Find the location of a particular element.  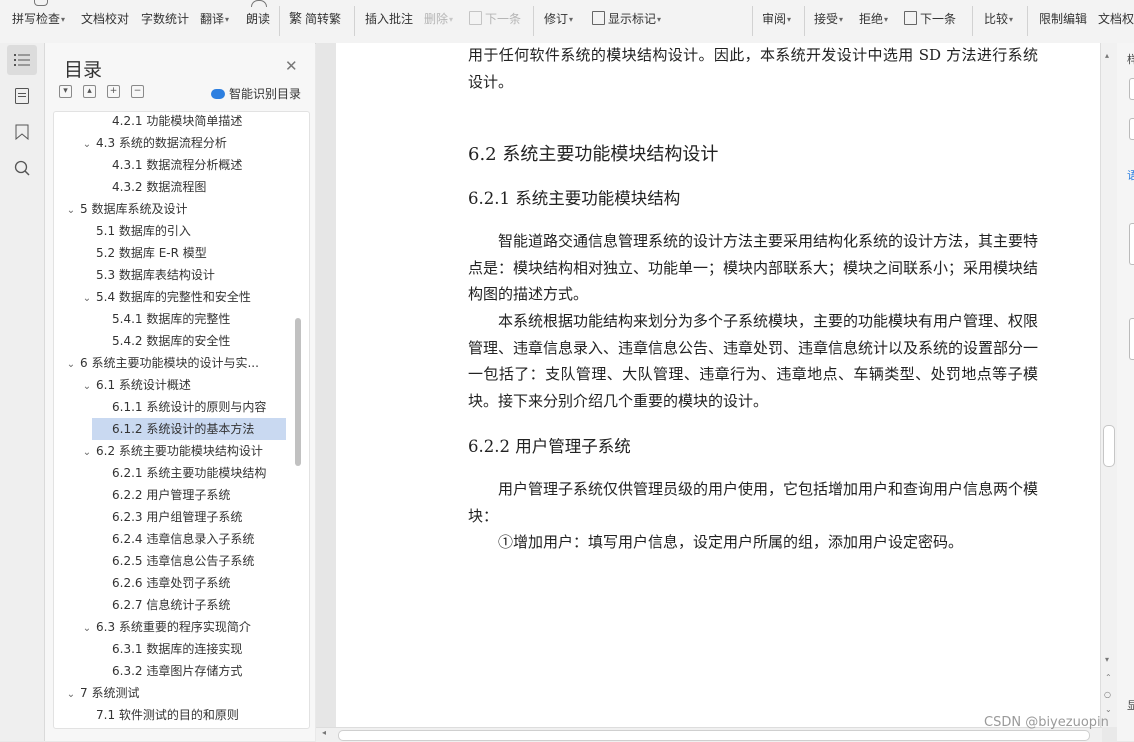

spell-check-button: 拼写检查▾ is located at coordinates (38, 19).